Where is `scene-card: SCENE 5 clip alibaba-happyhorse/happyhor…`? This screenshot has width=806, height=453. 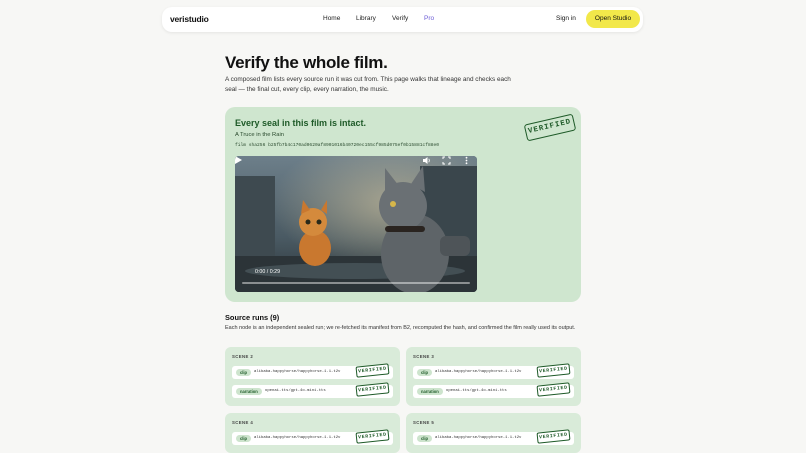
scene-card: SCENE 5 clip alibaba-happyhorse/happyhor… is located at coordinates (493, 433).